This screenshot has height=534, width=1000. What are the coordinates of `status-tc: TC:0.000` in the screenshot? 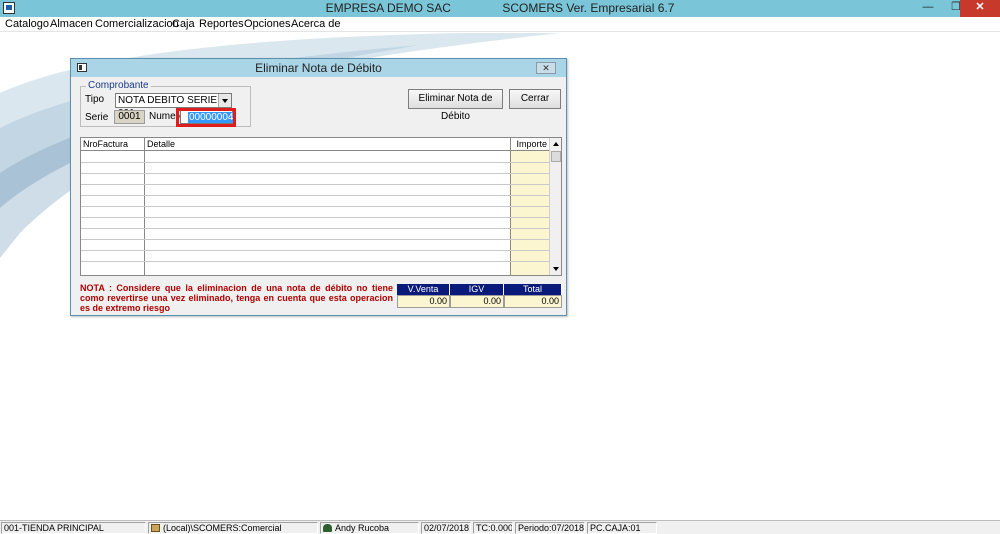 It's located at (493, 528).